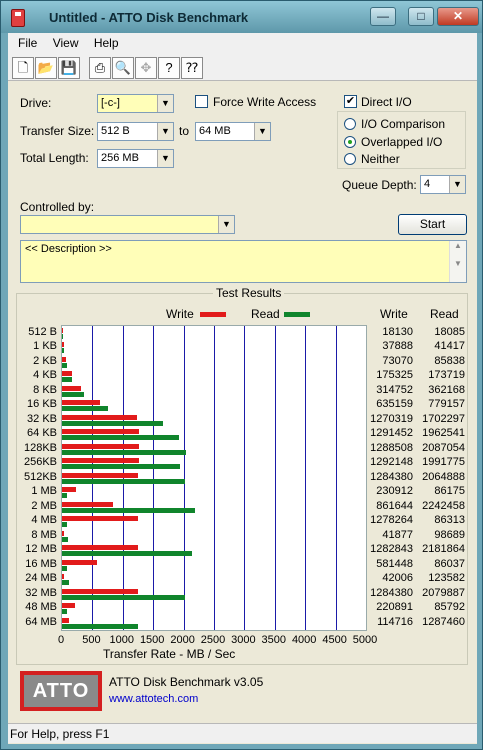 This screenshot has width=483, height=750. I want to click on queue-depth-value: 4, so click(427, 184).